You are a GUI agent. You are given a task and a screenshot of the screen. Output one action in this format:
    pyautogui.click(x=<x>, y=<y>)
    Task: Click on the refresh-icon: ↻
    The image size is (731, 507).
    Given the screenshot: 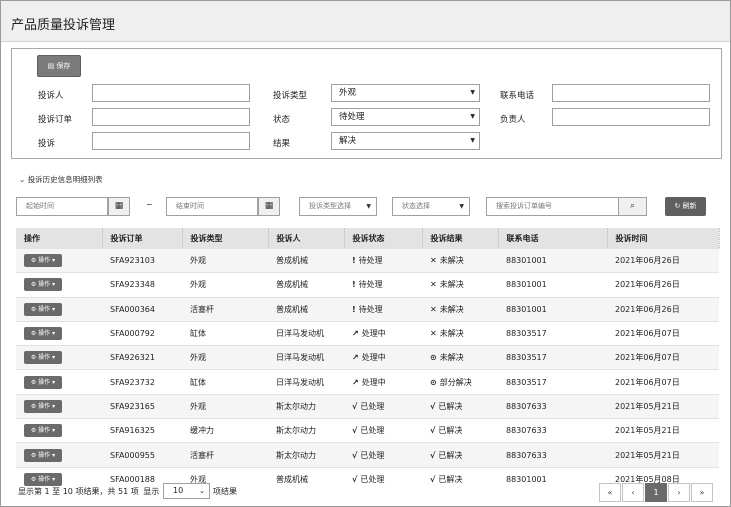 What is the action you would take?
    pyautogui.click(x=677, y=206)
    